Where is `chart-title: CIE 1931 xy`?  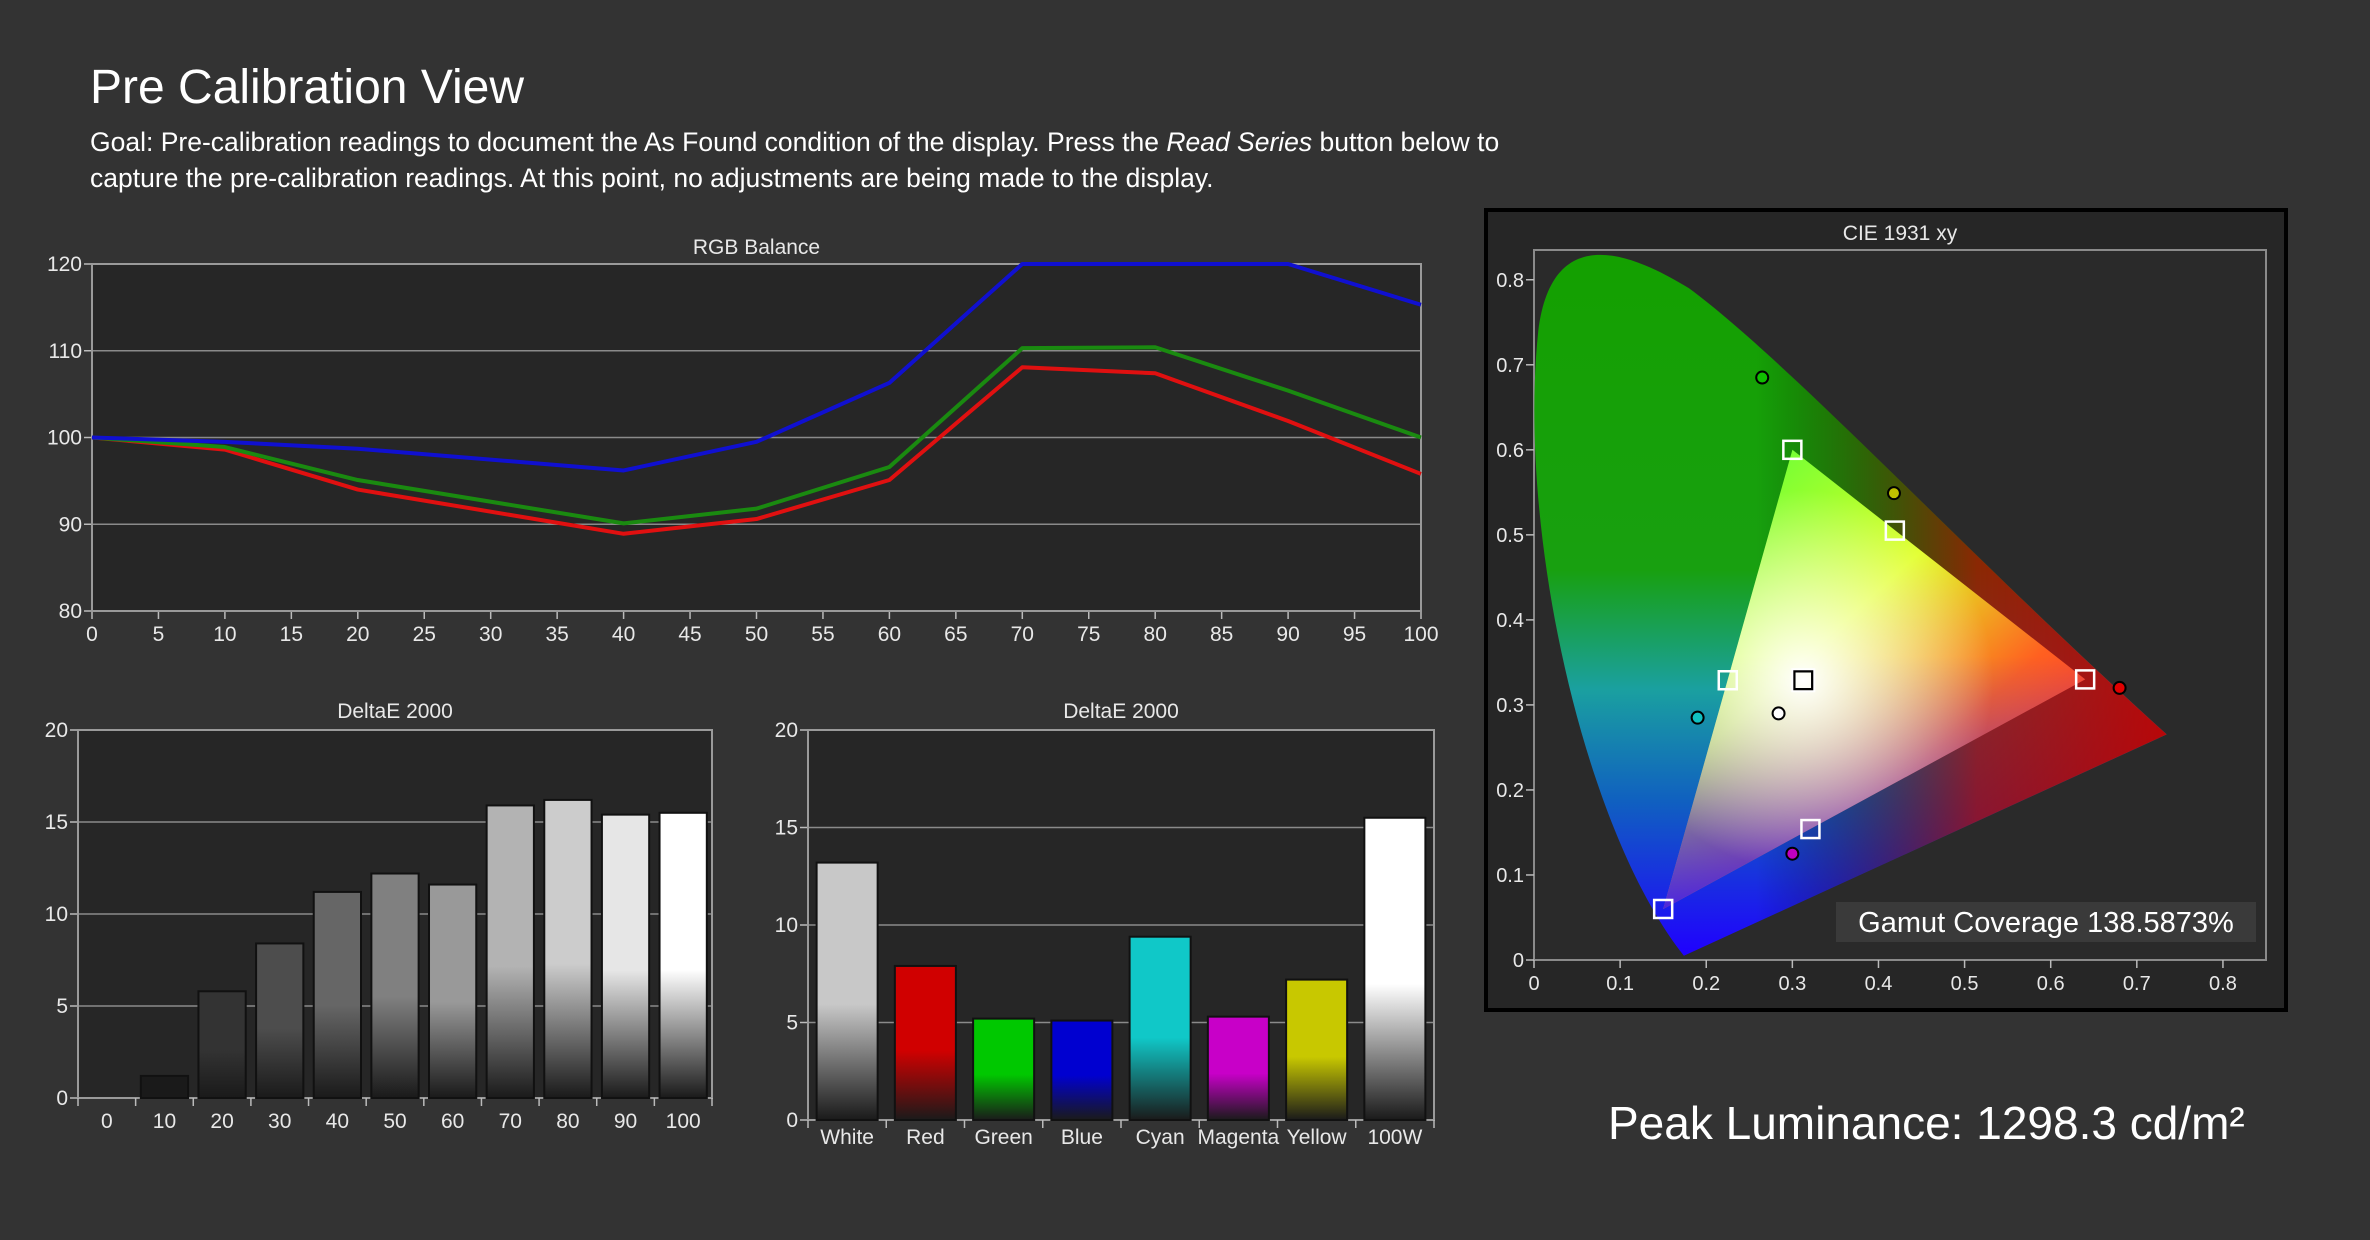 chart-title: CIE 1931 xy is located at coordinates (1900, 233).